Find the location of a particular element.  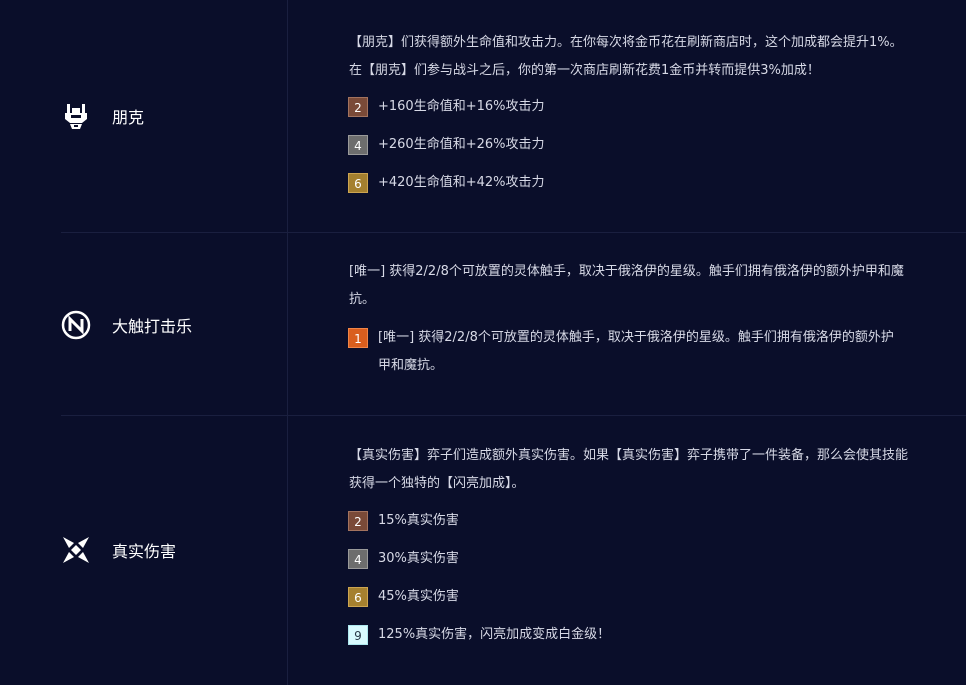

trait-name: 大触打击乐 is located at coordinates (152, 326).